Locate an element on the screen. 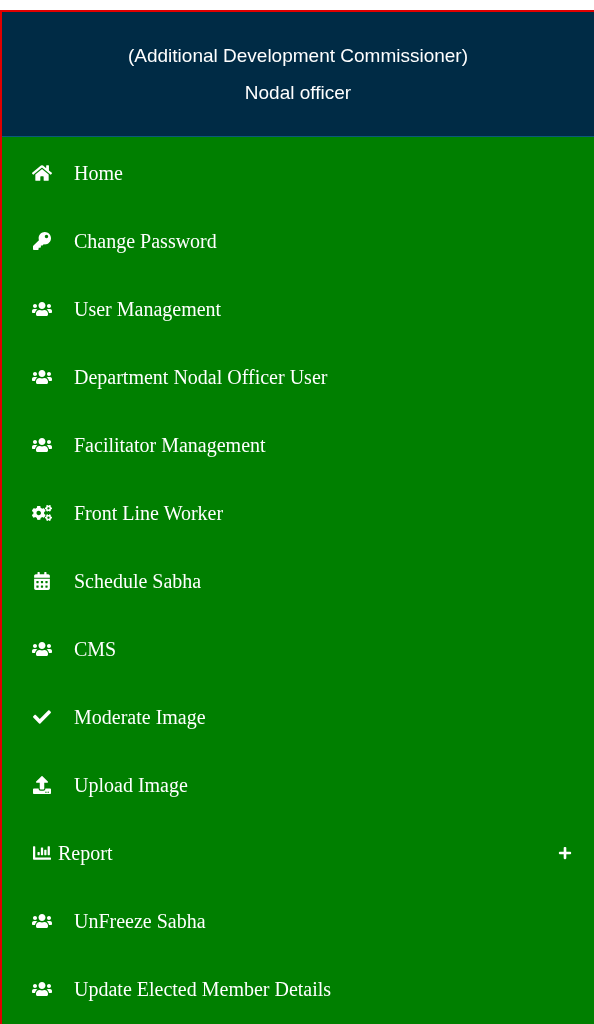 The image size is (594, 1024). menu-item: Department Nodal Officer User is located at coordinates (298, 377).